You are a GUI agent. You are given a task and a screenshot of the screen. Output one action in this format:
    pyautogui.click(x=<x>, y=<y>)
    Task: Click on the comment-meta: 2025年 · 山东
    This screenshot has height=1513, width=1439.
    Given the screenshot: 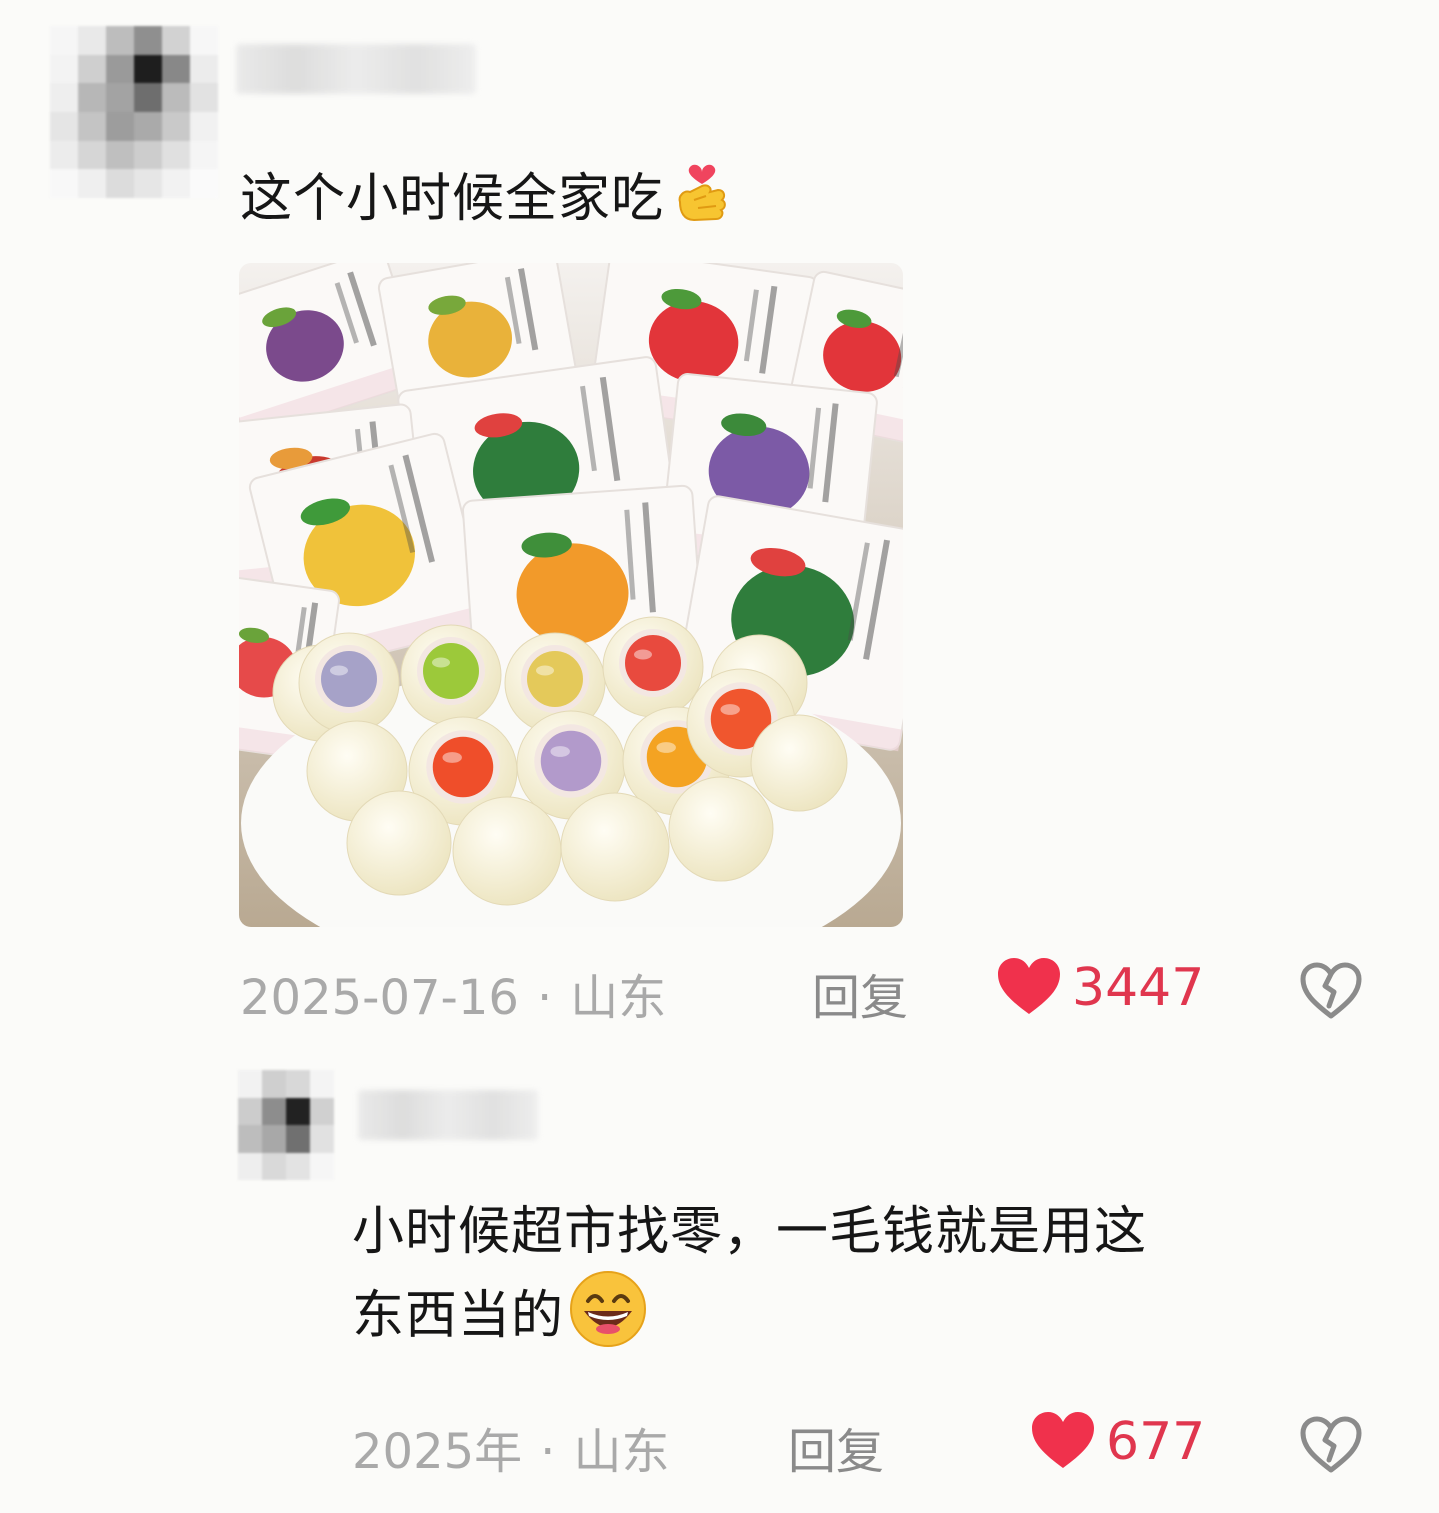 What is the action you would take?
    pyautogui.click(x=510, y=1447)
    